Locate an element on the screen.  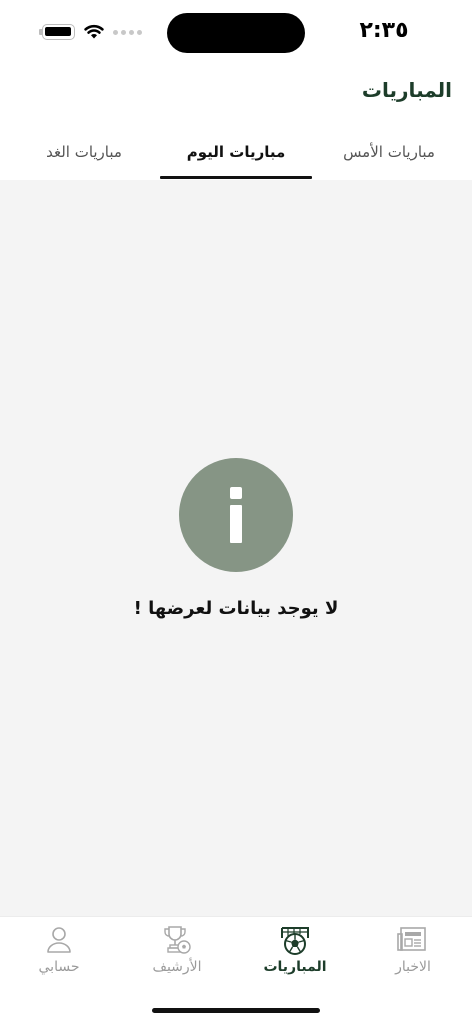
trophy-icon is located at coordinates (177, 940).